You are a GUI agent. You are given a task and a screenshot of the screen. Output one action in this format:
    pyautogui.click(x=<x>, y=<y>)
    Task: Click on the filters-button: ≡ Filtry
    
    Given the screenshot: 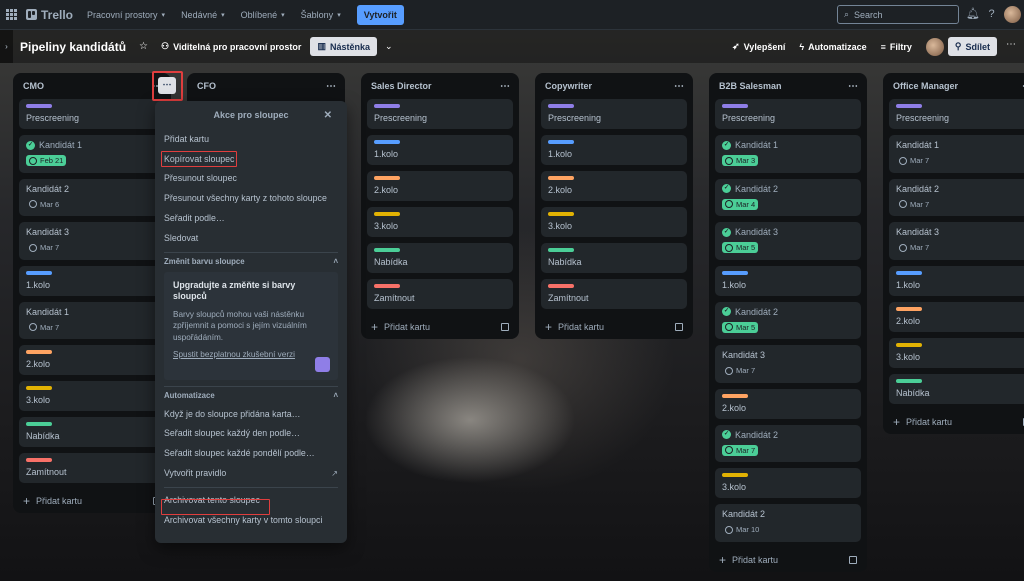 What is the action you would take?
    pyautogui.click(x=896, y=47)
    